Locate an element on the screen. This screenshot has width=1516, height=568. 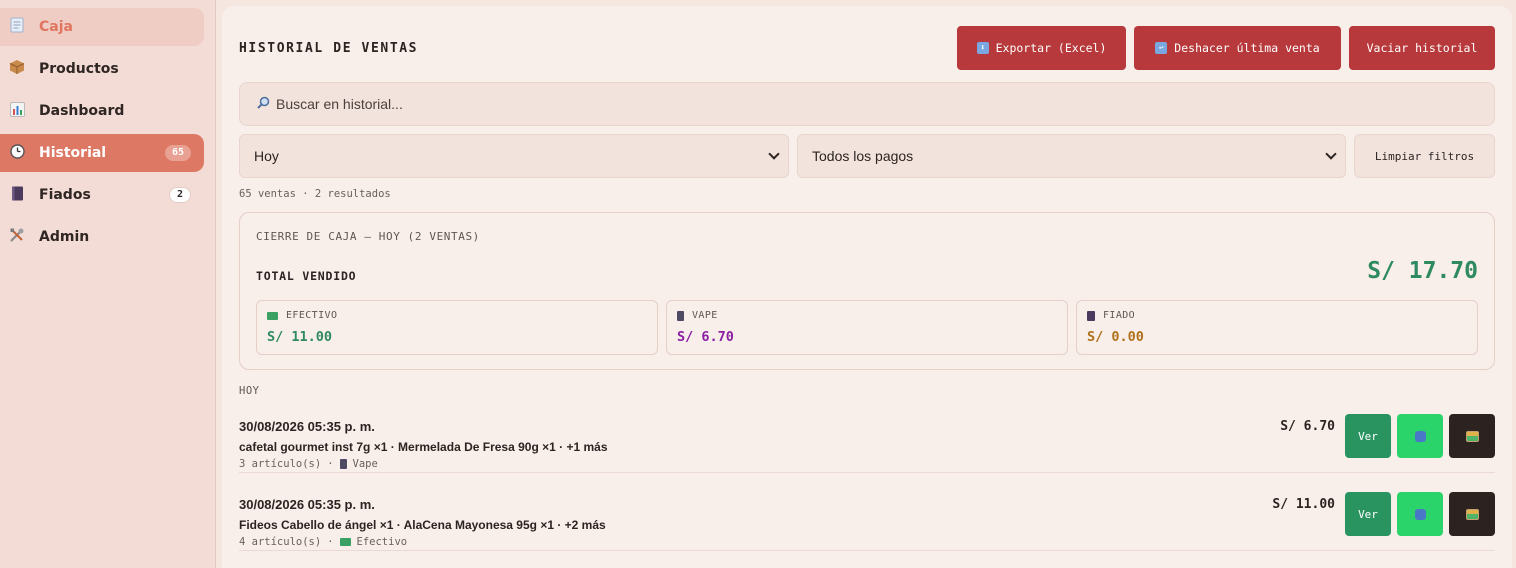
method-label: VAPE is located at coordinates (705, 315).